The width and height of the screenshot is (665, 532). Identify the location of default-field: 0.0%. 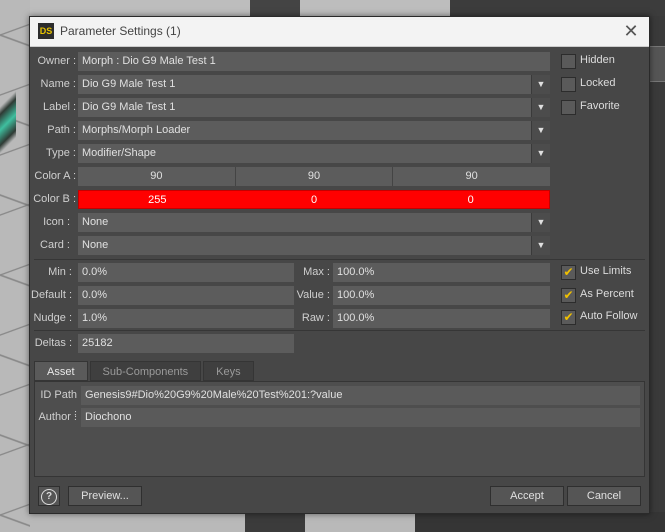
(186, 295).